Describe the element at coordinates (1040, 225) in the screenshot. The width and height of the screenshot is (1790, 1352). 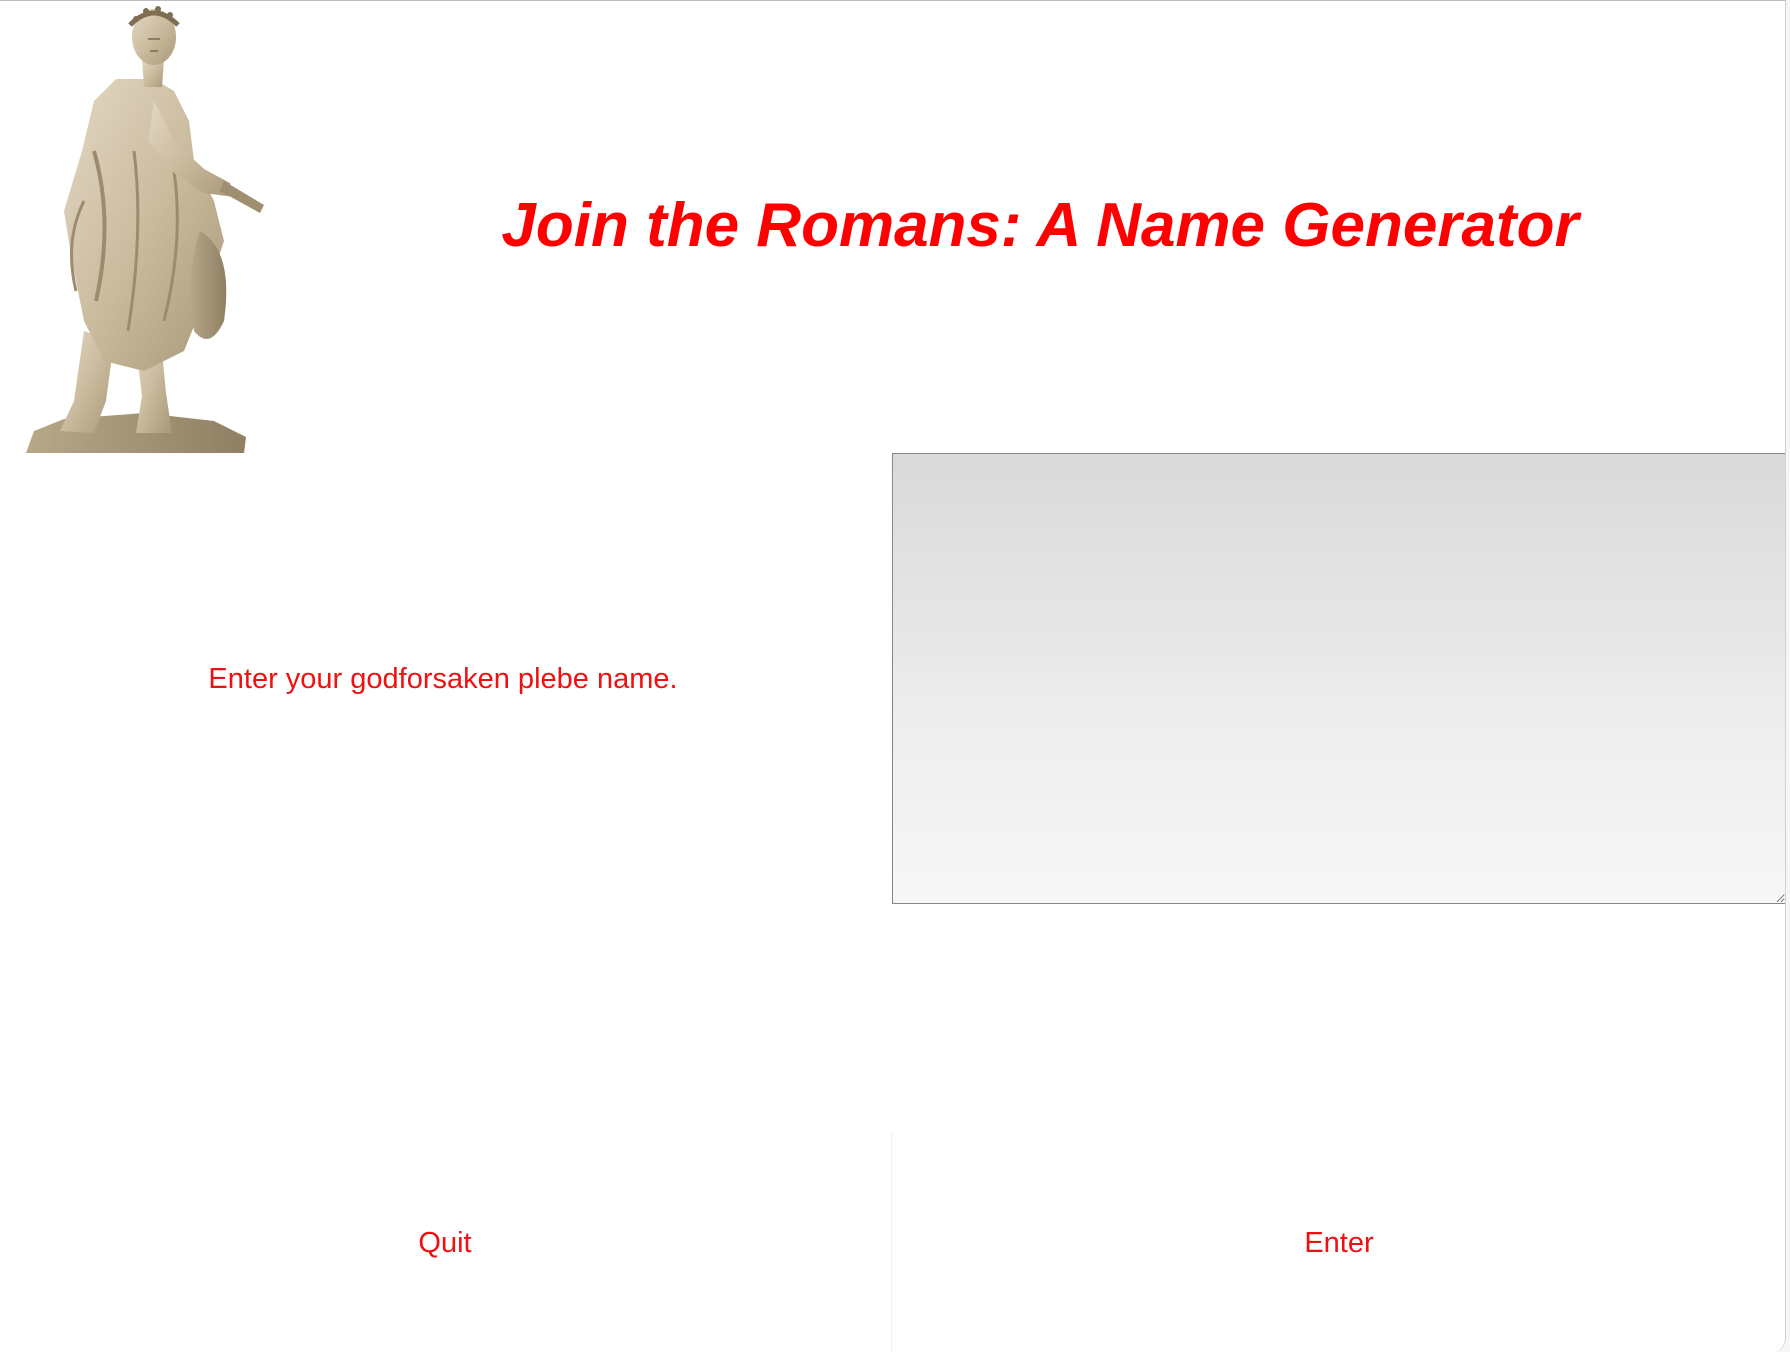
I see `page-title: Join the Romans: A Name Generator` at that location.